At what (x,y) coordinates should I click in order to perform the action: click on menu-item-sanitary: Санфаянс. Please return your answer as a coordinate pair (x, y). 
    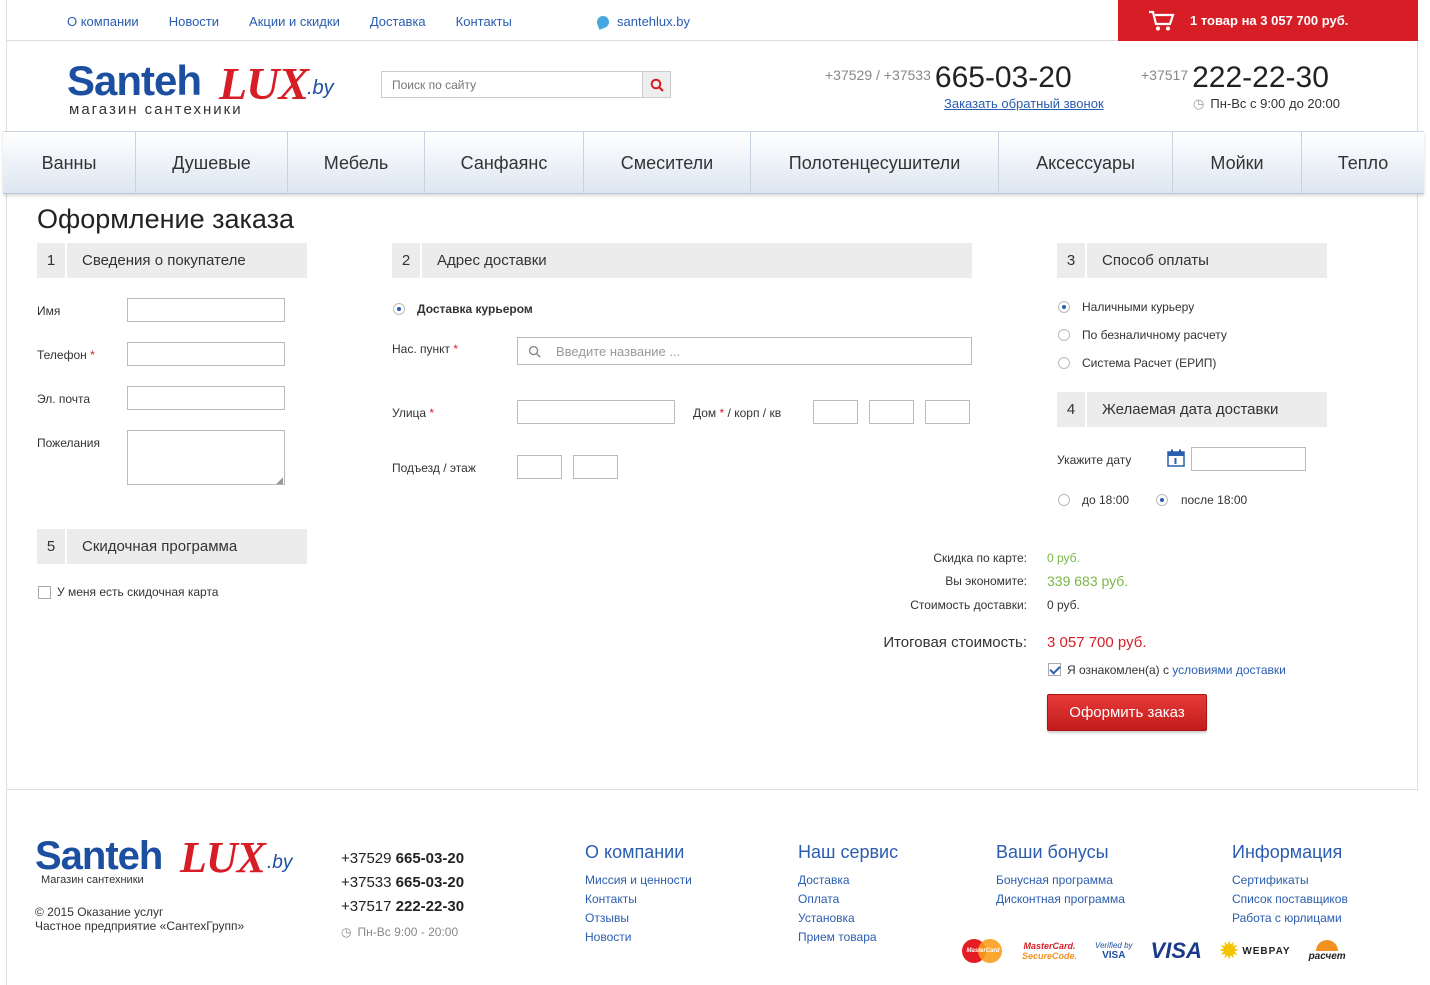
    Looking at the image, I should click on (504, 163).